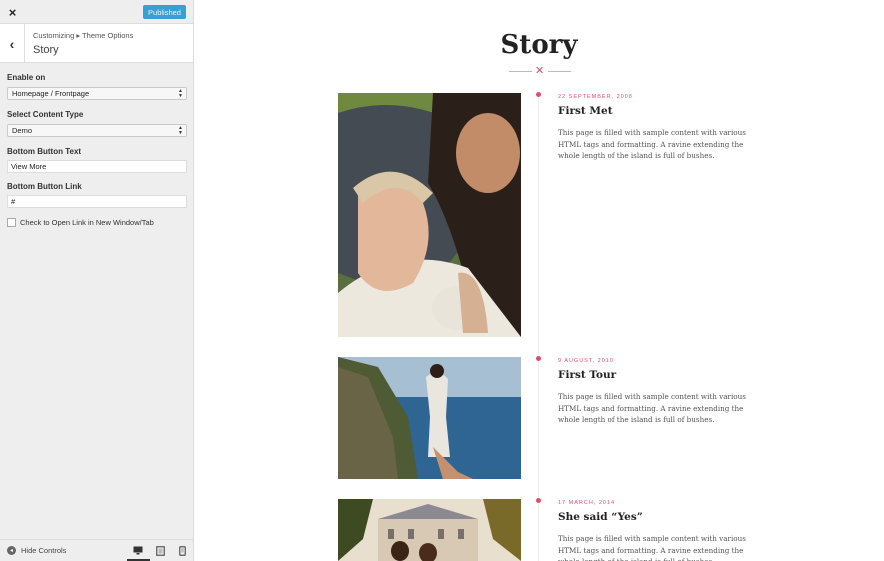 The height and width of the screenshot is (561, 884). What do you see at coordinates (51, 93) in the screenshot?
I see `enable-on-value: Homepage / Frontpage` at bounding box center [51, 93].